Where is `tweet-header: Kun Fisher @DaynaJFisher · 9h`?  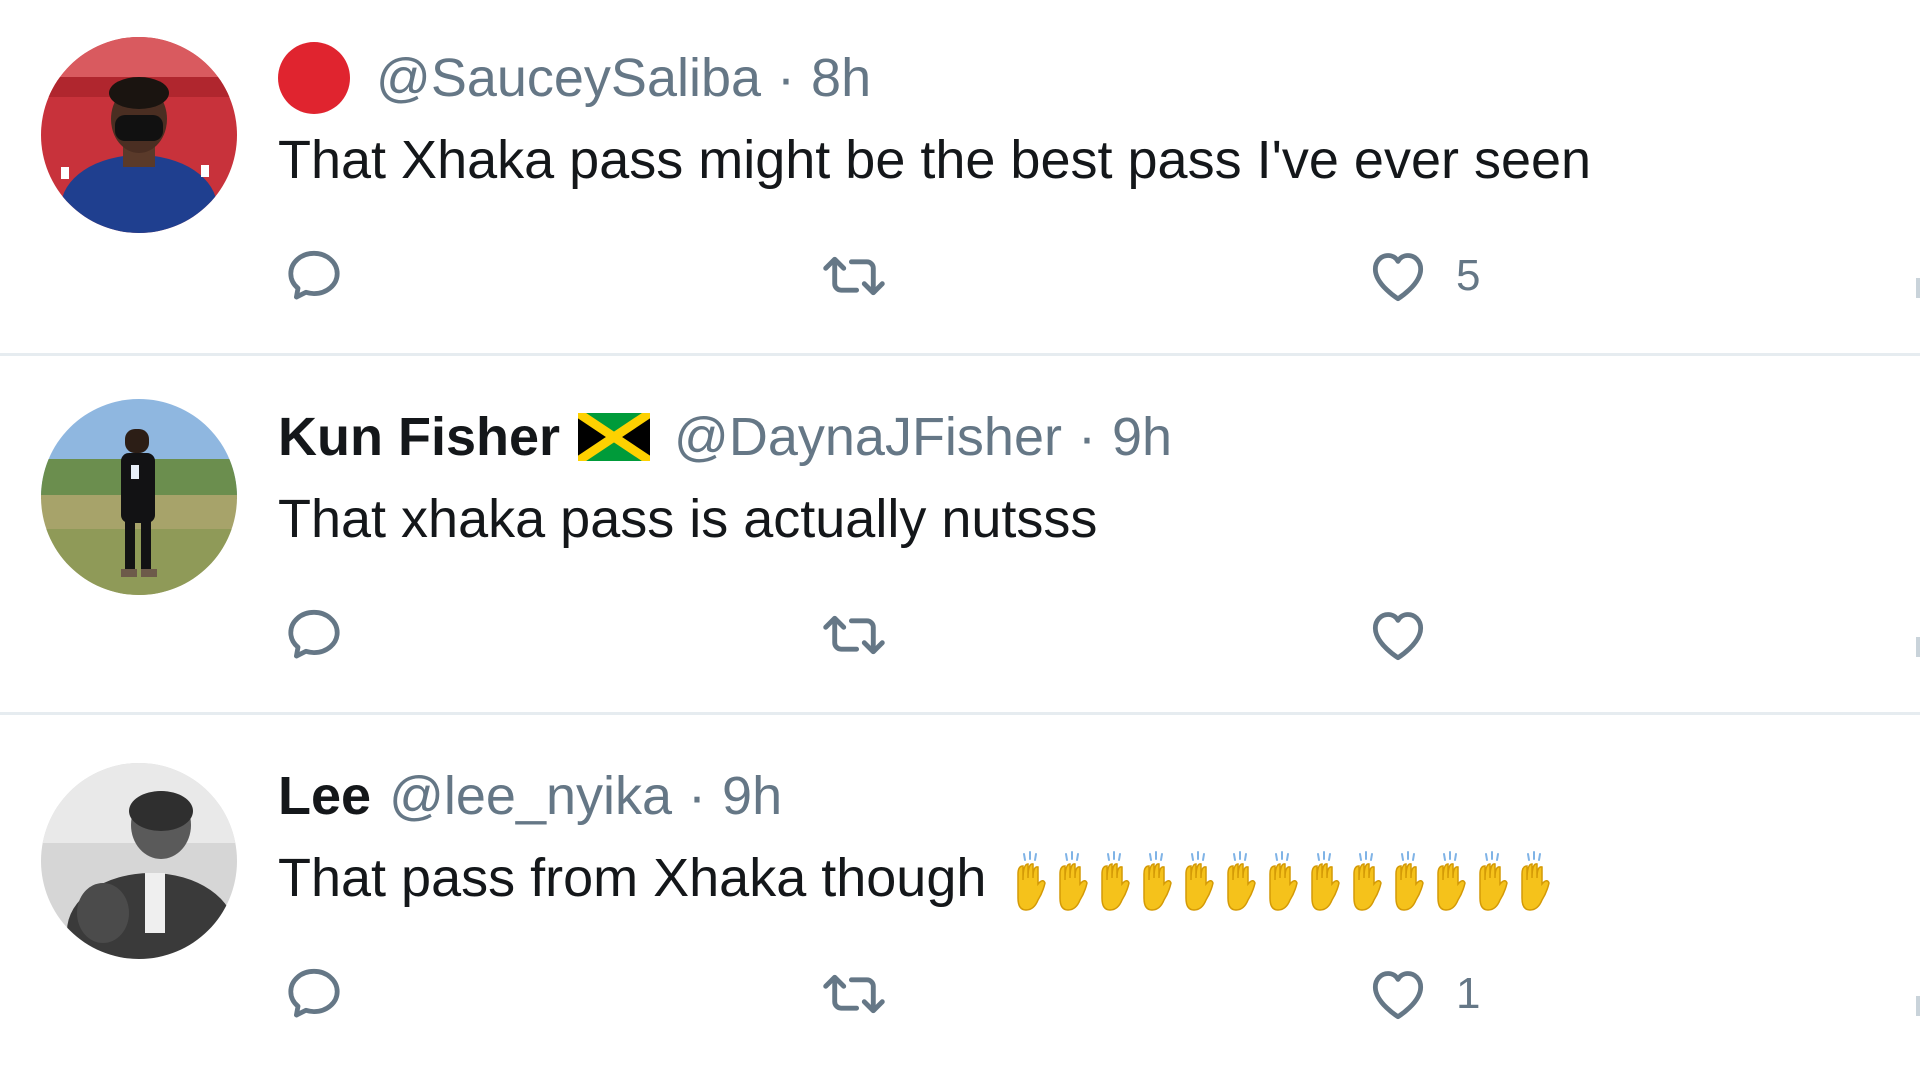
tweet-header: Kun Fisher @DaynaJFisher · 9h is located at coordinates (725, 437).